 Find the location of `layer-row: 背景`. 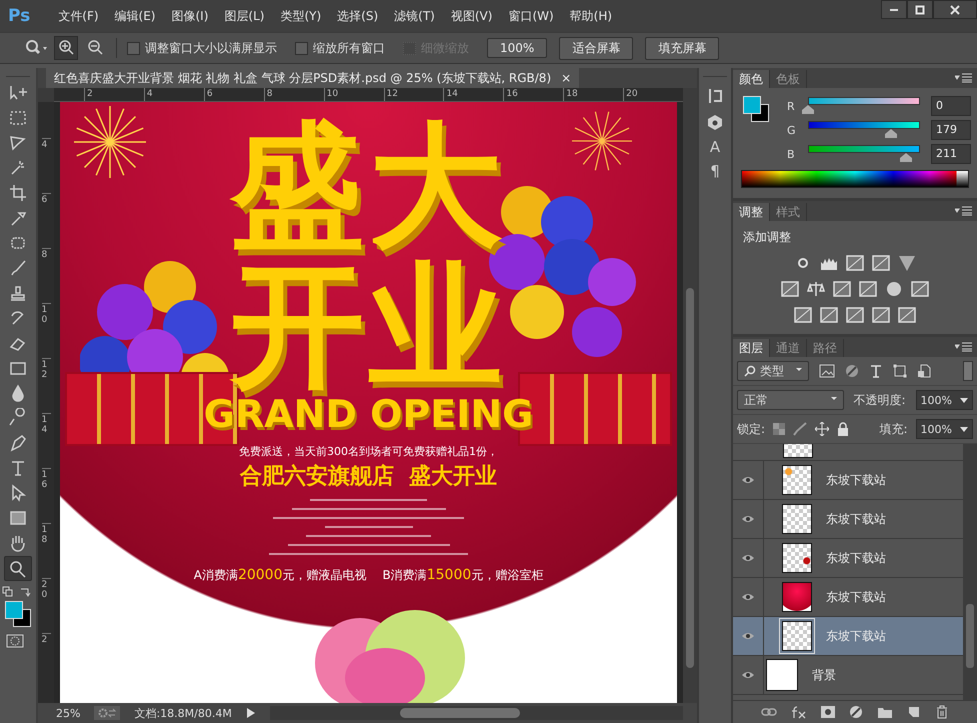

layer-row: 背景 is located at coordinates (848, 675).